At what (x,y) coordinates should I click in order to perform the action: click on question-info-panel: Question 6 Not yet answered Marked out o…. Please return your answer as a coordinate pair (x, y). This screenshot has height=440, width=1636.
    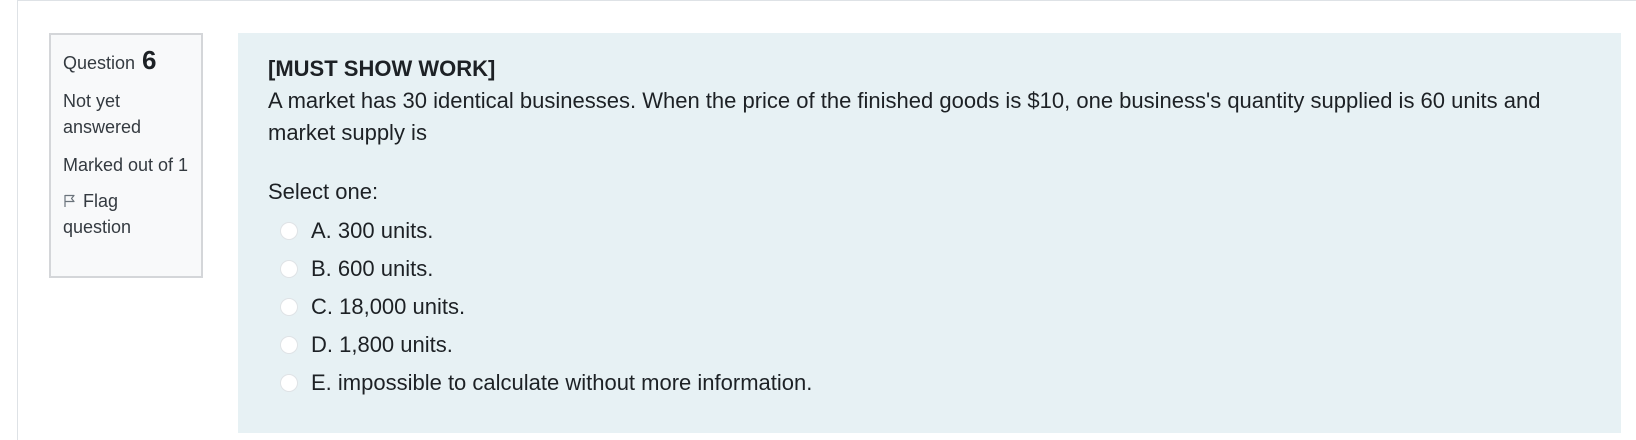
    Looking at the image, I should click on (126, 155).